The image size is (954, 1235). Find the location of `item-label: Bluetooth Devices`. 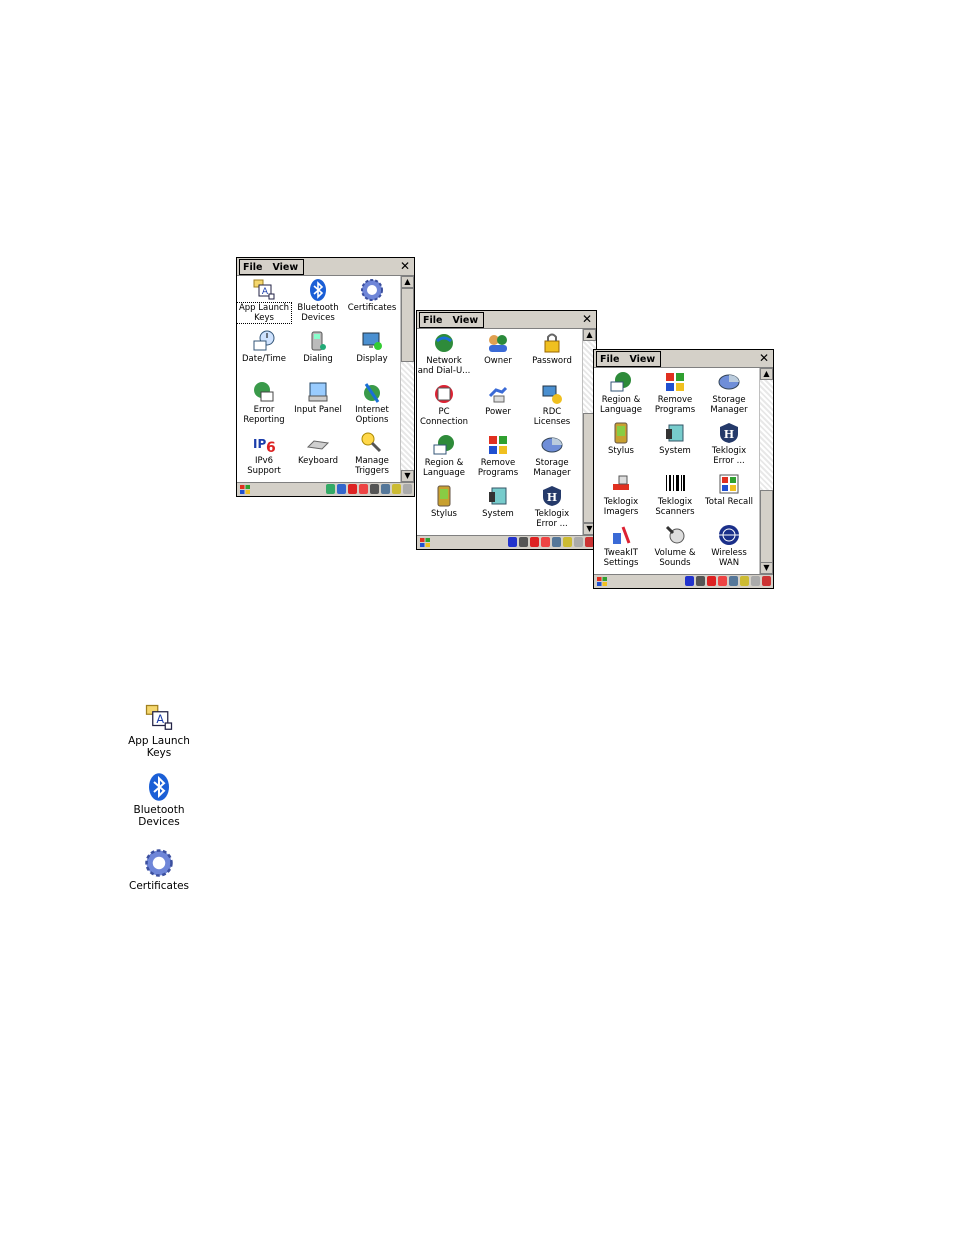

item-label: Bluetooth Devices is located at coordinates (318, 313).